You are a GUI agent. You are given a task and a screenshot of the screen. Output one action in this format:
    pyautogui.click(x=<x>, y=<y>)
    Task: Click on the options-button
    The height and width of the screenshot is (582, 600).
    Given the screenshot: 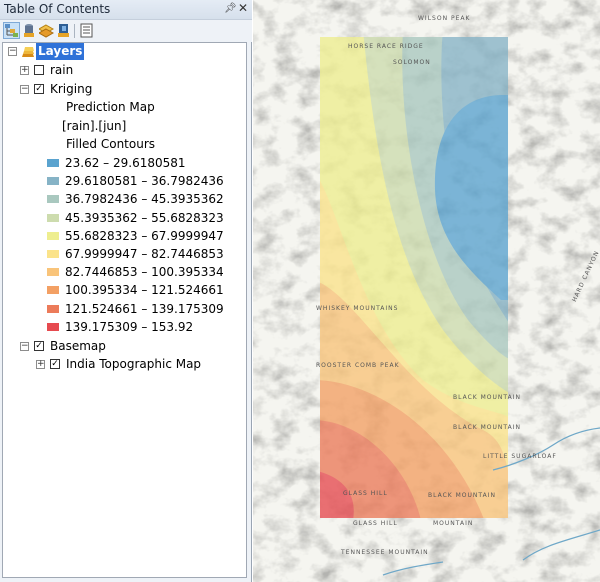 What is the action you would take?
    pyautogui.click(x=86, y=30)
    